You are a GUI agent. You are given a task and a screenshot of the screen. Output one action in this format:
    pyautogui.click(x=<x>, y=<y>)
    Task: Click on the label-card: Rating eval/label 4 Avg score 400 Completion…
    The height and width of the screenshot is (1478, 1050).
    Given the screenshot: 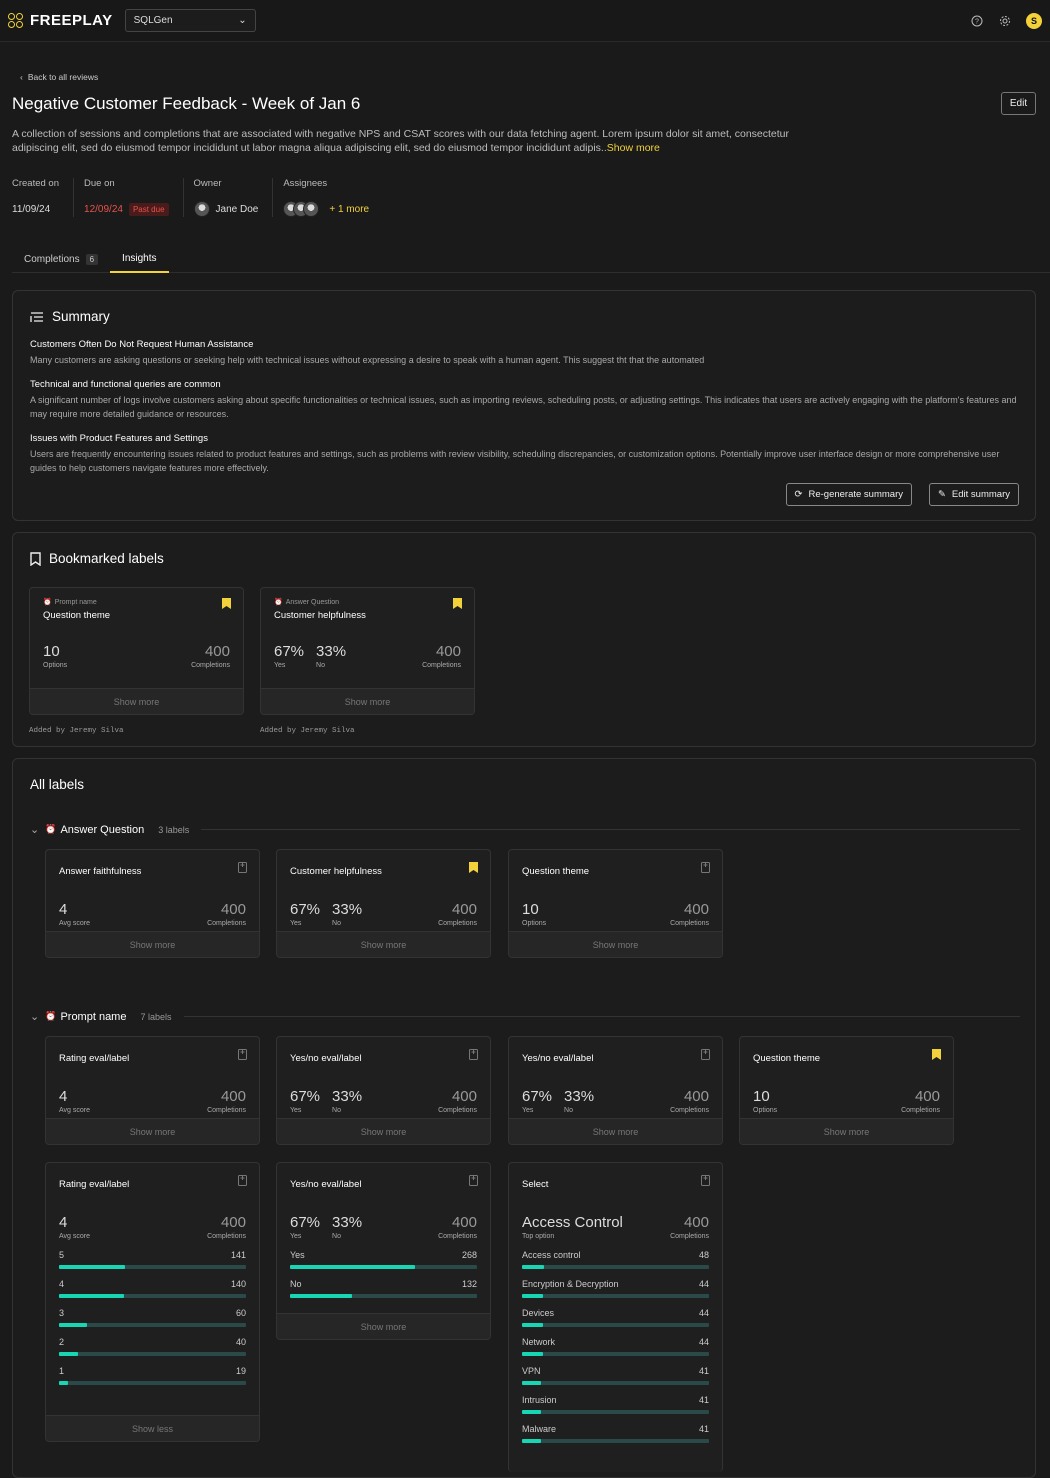 What is the action you would take?
    pyautogui.click(x=152, y=1302)
    